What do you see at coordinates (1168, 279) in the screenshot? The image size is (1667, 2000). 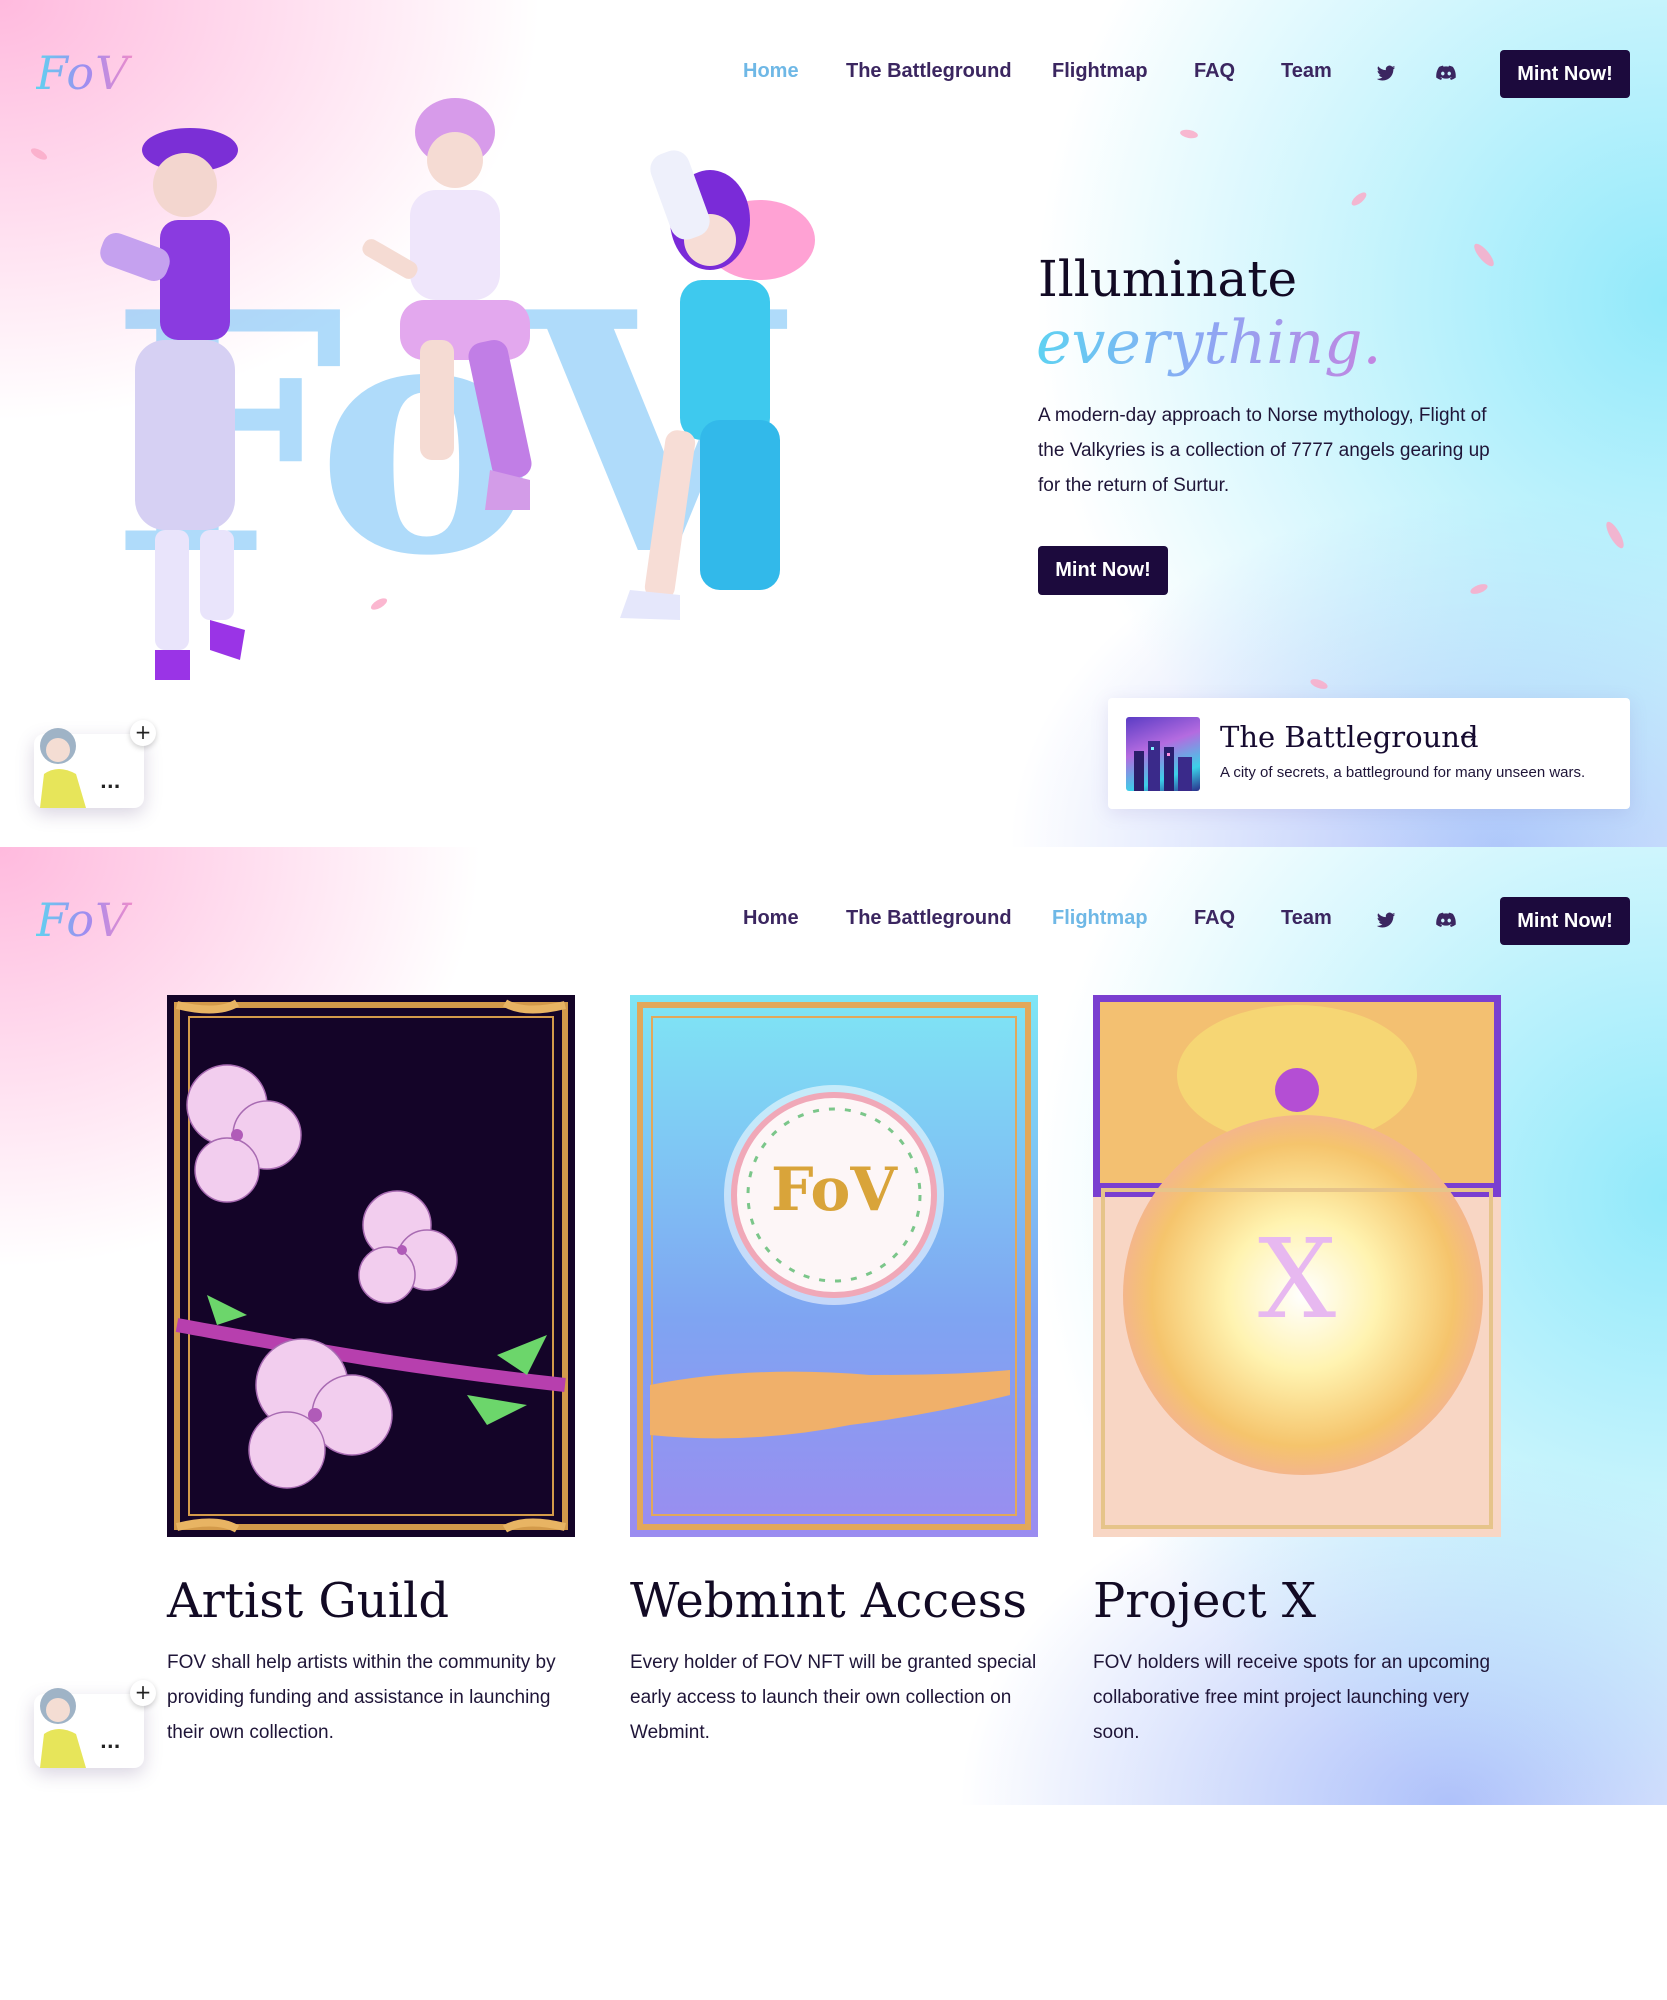 I see `hero-title-line1: Illuminate` at bounding box center [1168, 279].